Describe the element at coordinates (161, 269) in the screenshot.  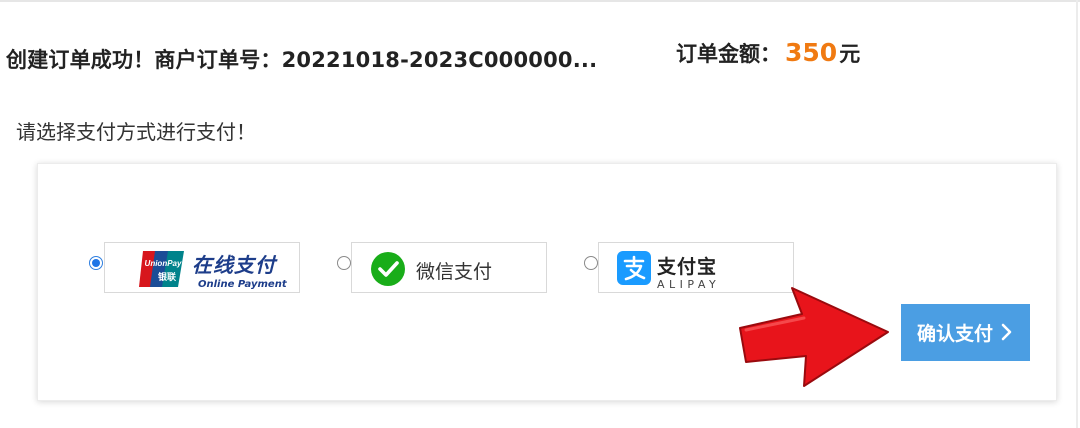
I see `unionpay-logo-icon: UnionPay 银联` at that location.